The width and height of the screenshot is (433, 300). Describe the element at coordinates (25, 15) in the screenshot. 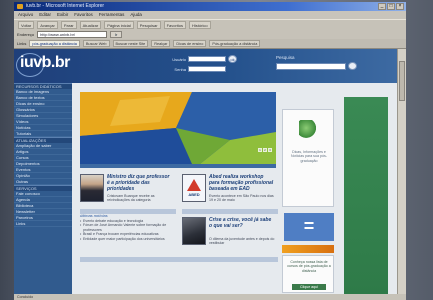

I see `menu-item-arquivo: Arquivo` at that location.